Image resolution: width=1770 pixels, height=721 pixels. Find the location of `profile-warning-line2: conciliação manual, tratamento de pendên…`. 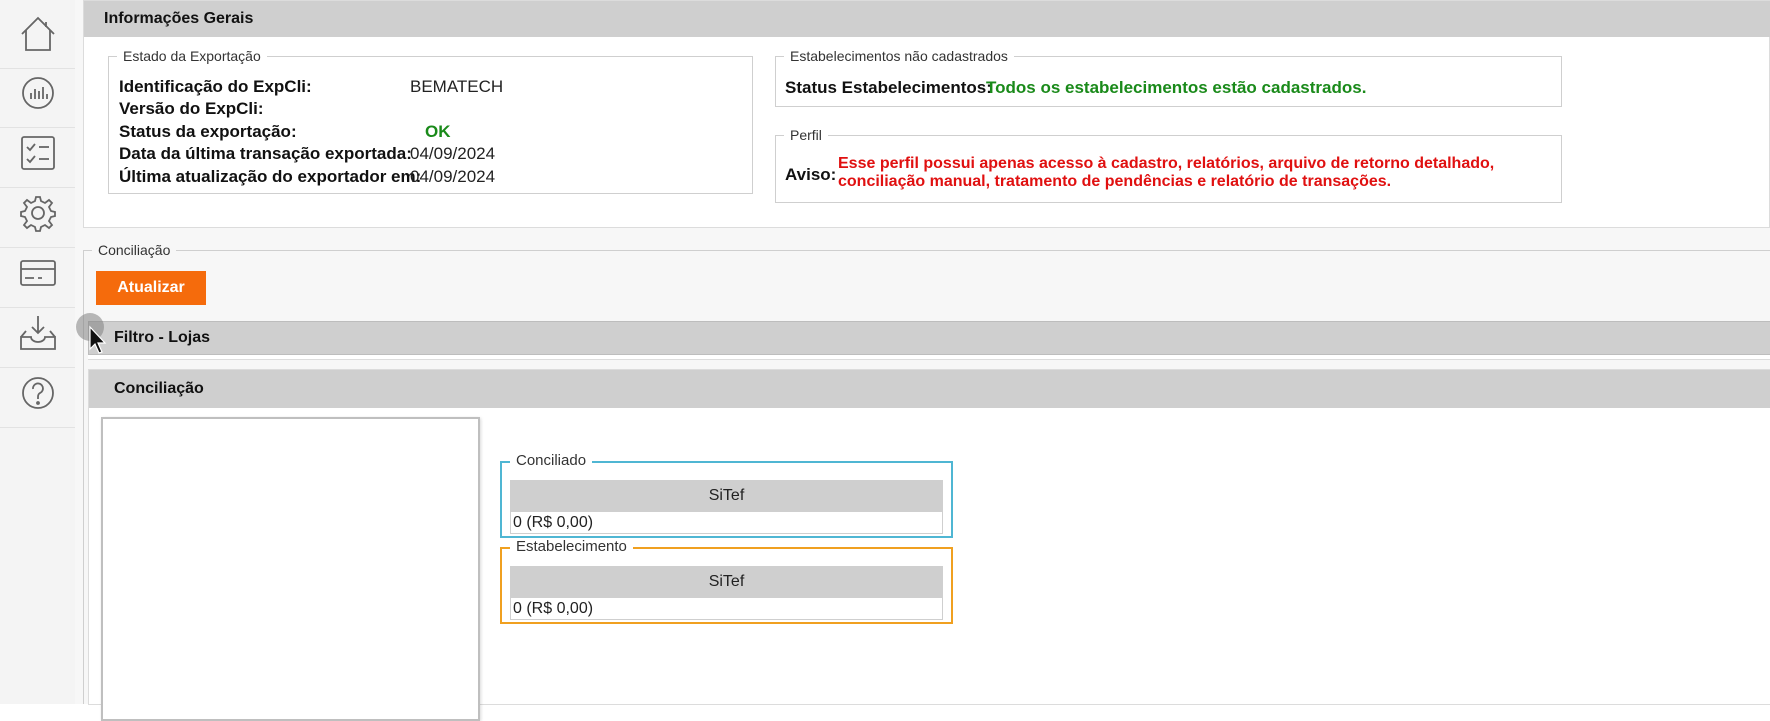

profile-warning-line2: conciliação manual, tratamento de pendên… is located at coordinates (1115, 181).